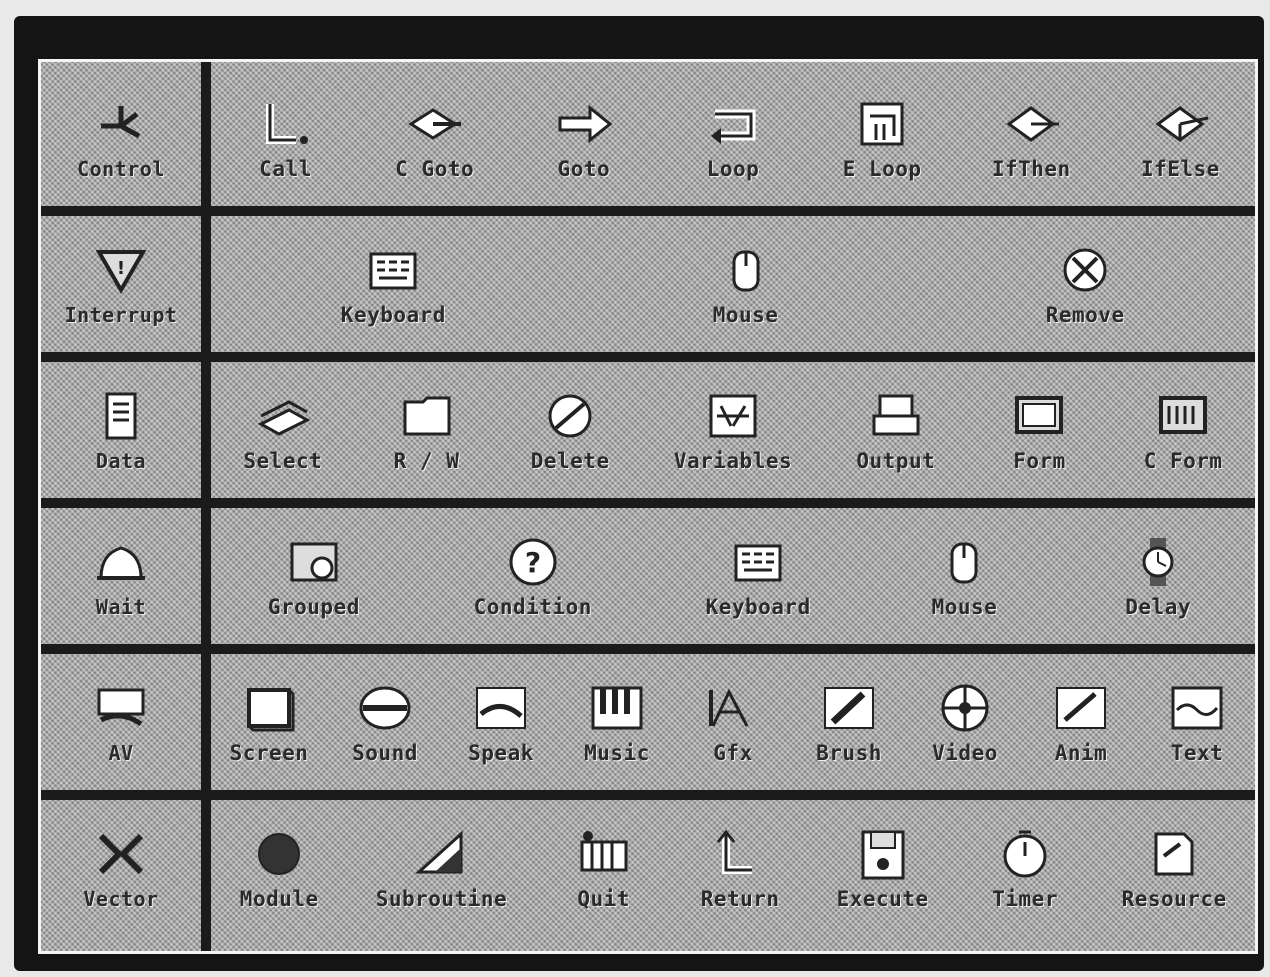  What do you see at coordinates (1081, 753) in the screenshot?
I see `icon-label: Anim` at bounding box center [1081, 753].